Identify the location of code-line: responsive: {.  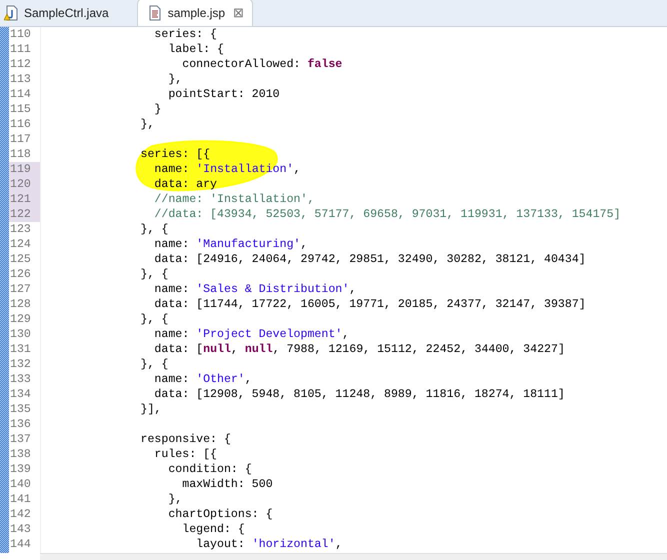
(185, 439).